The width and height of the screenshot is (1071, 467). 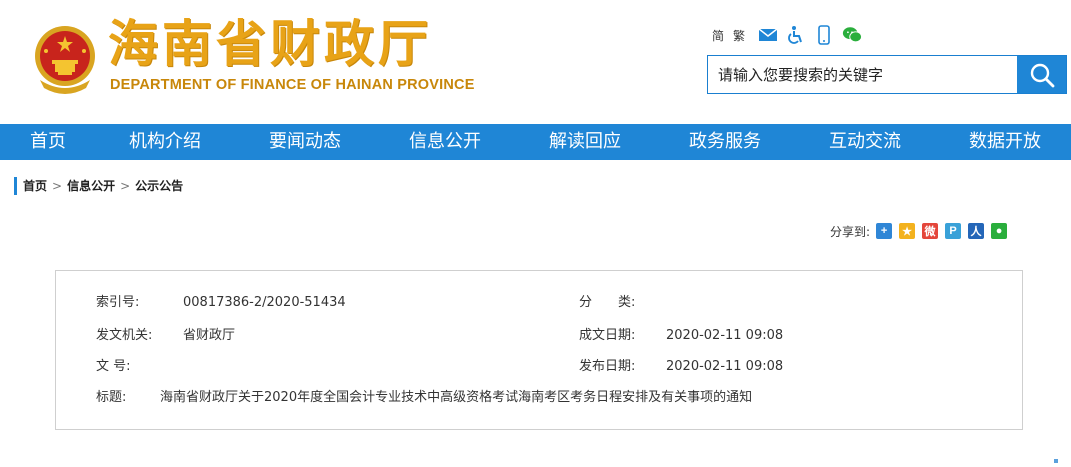 What do you see at coordinates (725, 366) in the screenshot?
I see `publish-date-value: 2020-02-11 09:08` at bounding box center [725, 366].